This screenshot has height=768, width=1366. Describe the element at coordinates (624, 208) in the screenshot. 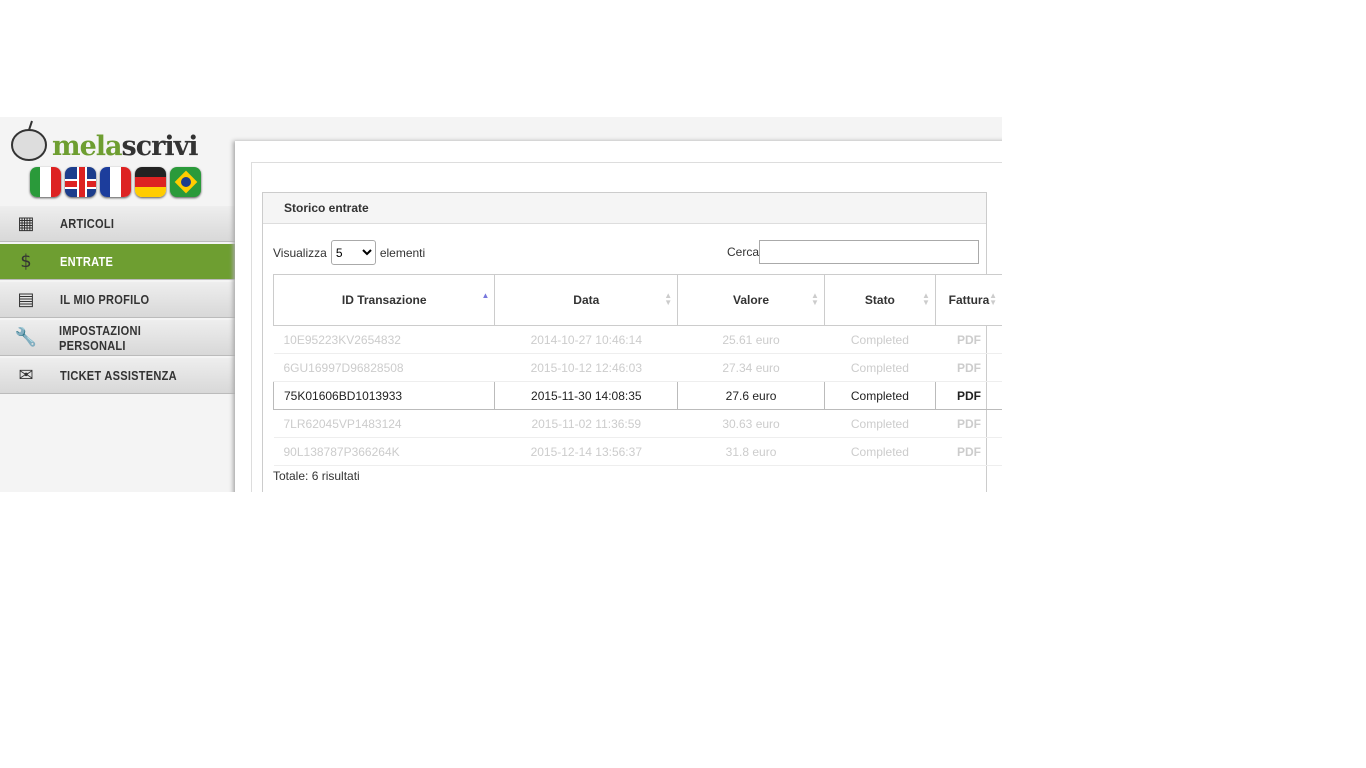

I see `panel-title: Storico entrate` at that location.